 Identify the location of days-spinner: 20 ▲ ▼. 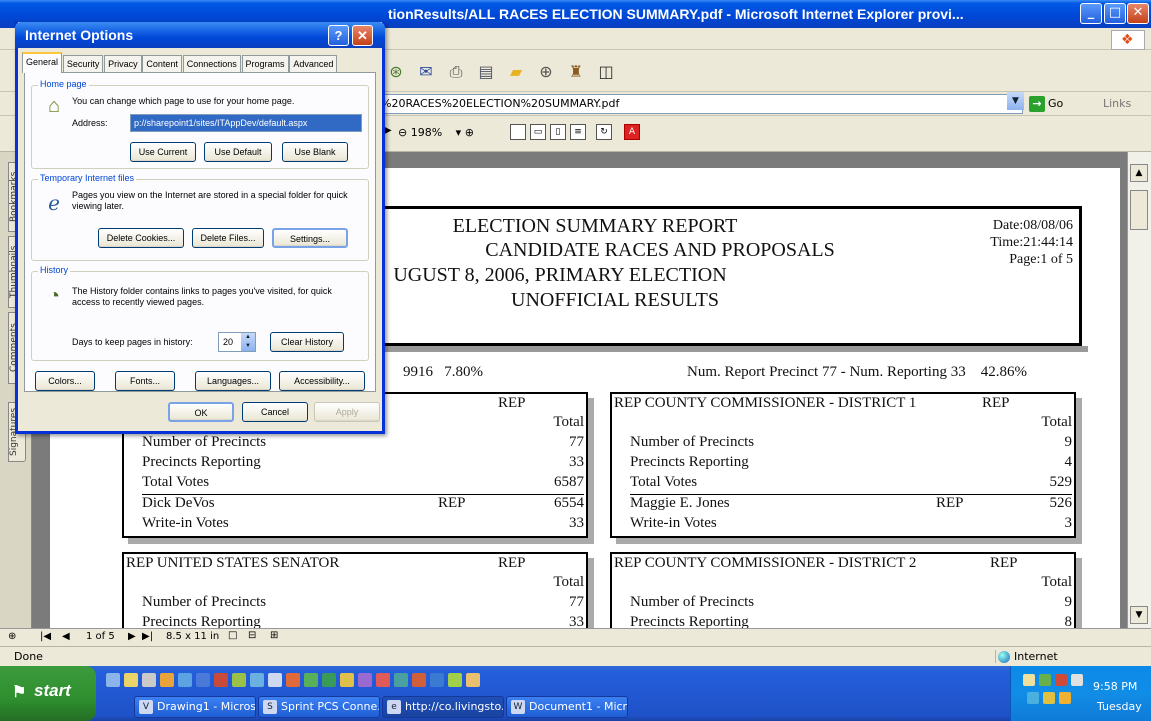
(237, 342).